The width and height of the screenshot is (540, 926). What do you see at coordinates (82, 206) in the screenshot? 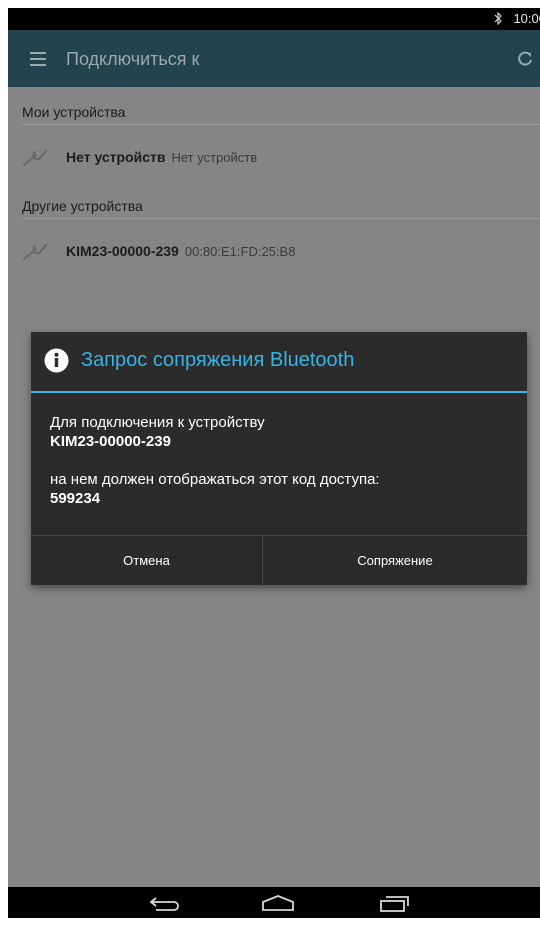
I see `section-header-other-devices: Другие устройства` at bounding box center [82, 206].